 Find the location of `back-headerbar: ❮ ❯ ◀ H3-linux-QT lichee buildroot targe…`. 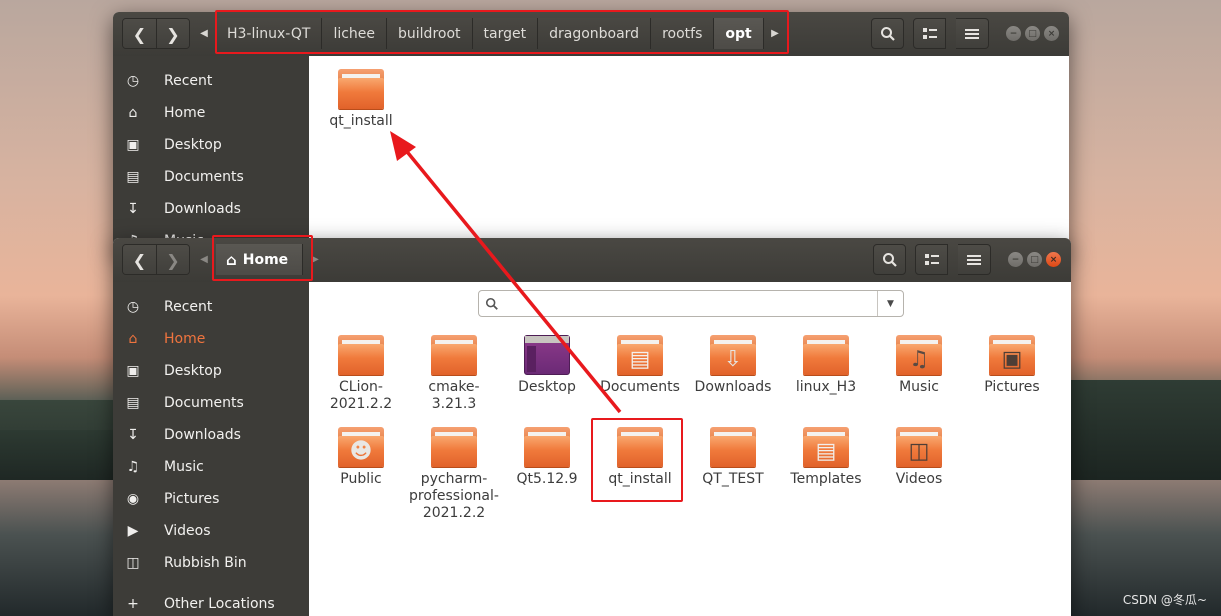

back-headerbar: ❮ ❯ ◀ H3-linux-QT lichee buildroot targe… is located at coordinates (591, 34).